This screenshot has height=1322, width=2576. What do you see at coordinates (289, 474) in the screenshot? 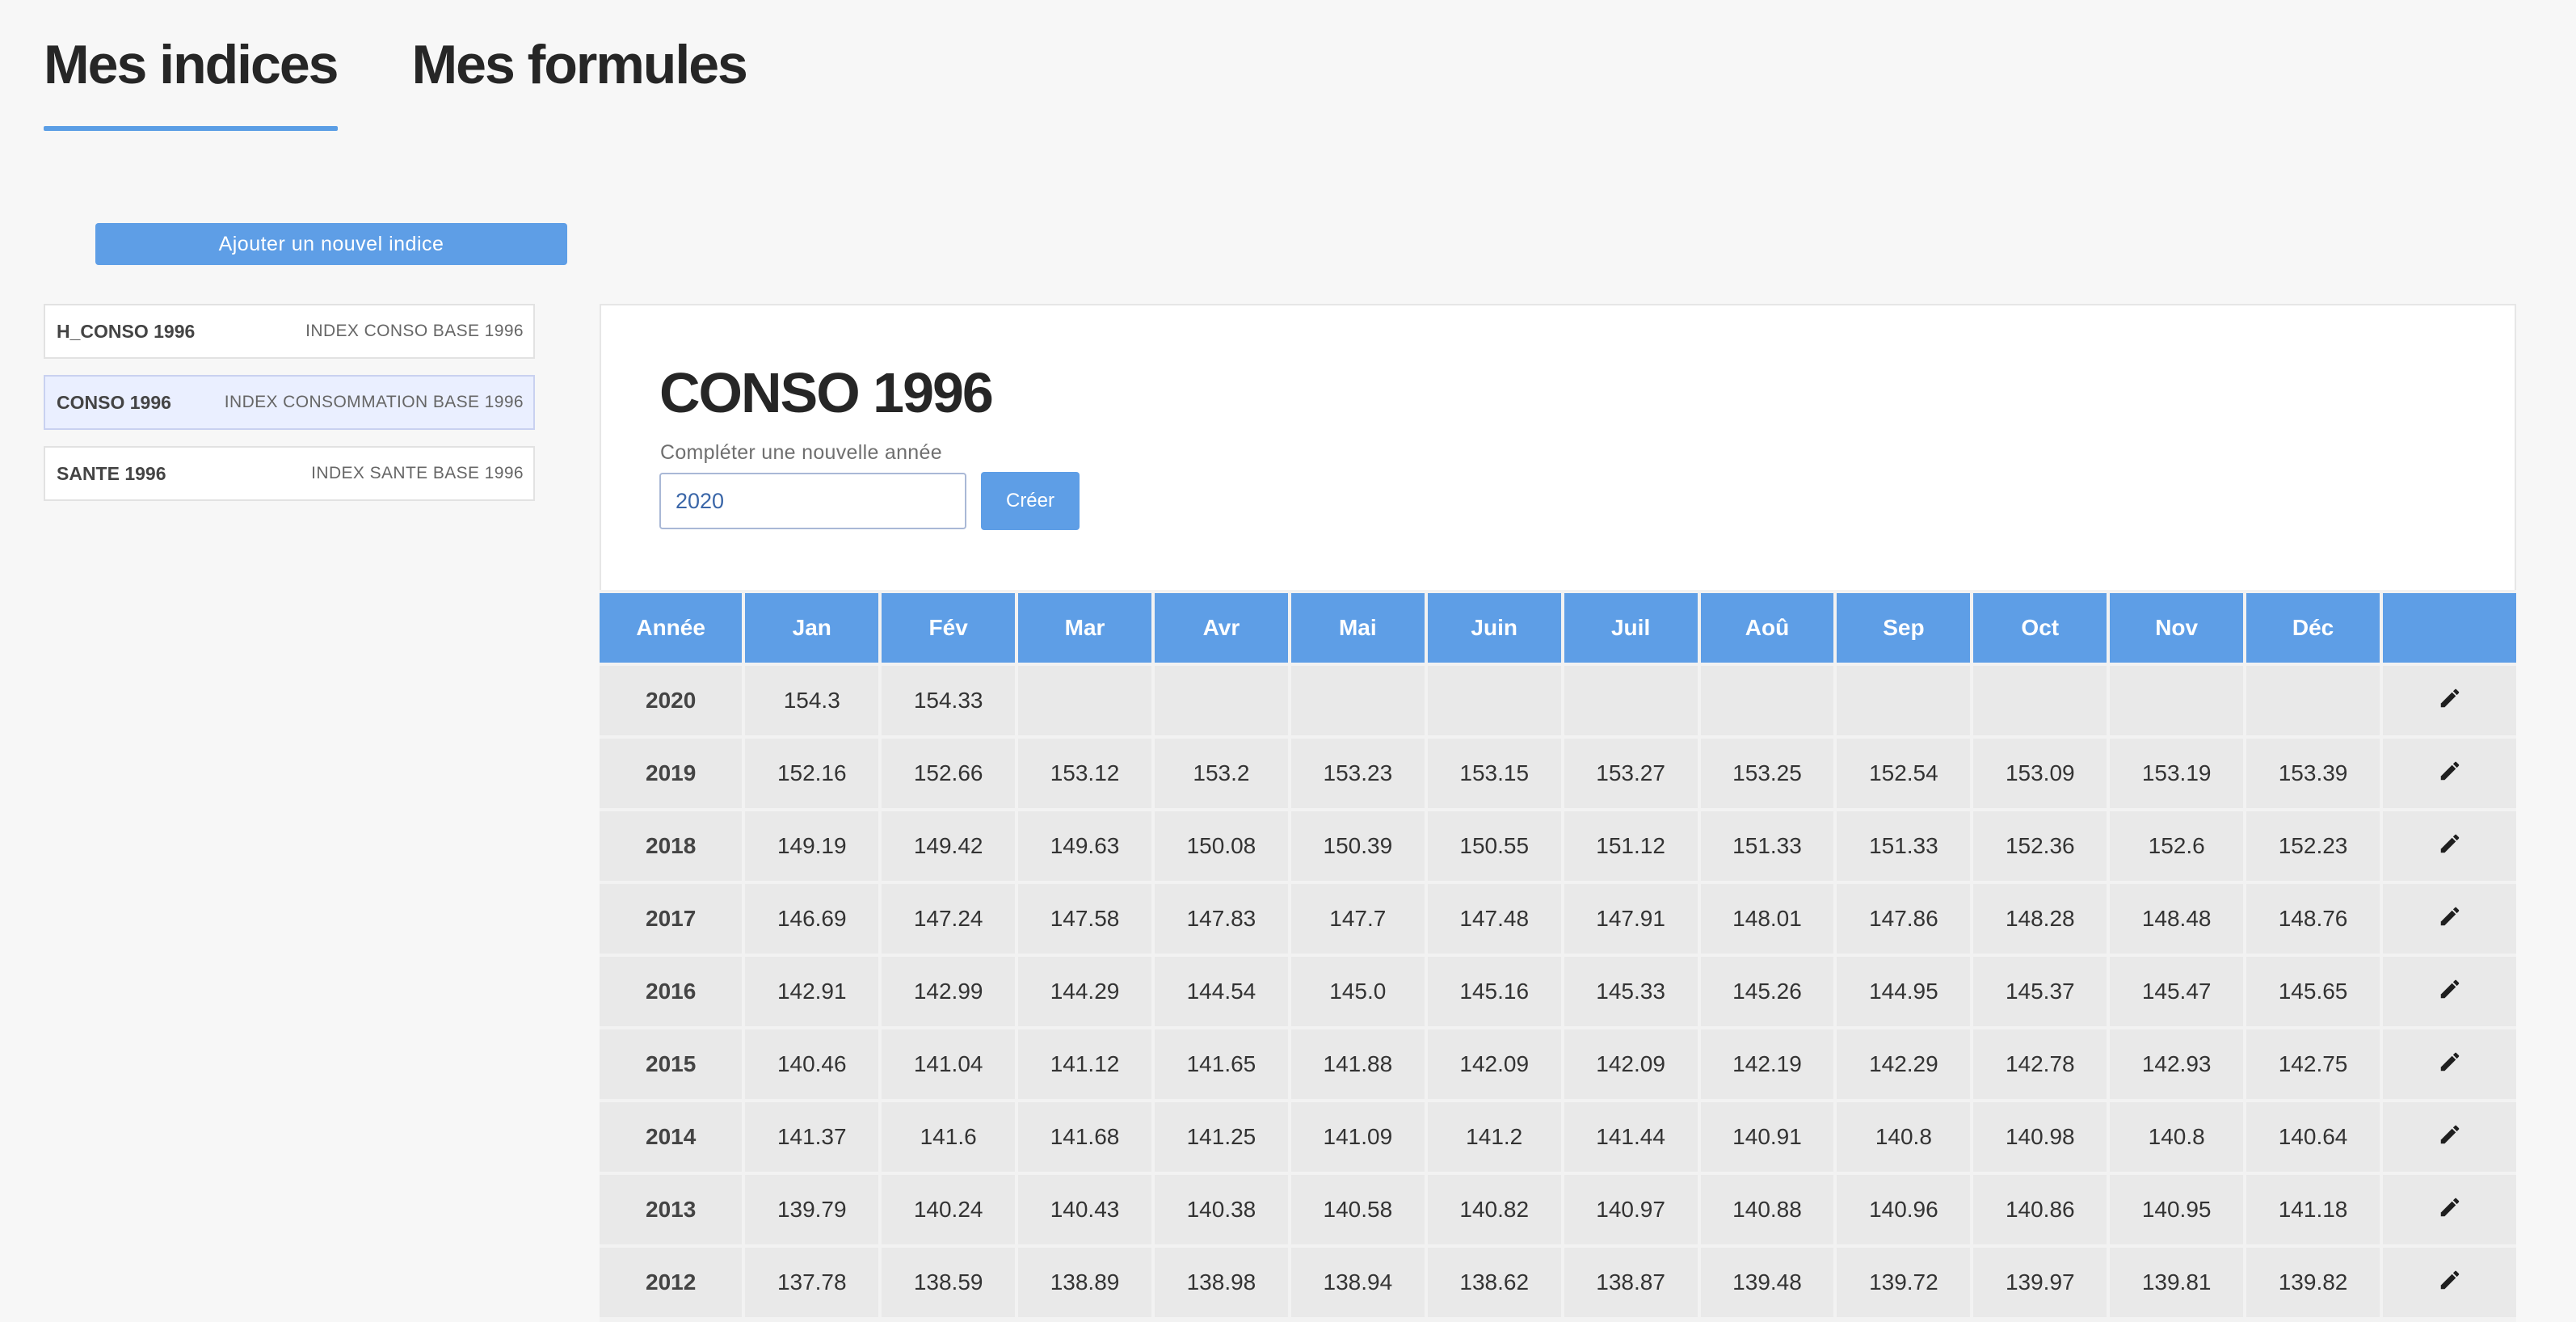
I see `index-item-sante-1996: SANTE 1996 INDEX SANTE BASE 1996` at bounding box center [289, 474].